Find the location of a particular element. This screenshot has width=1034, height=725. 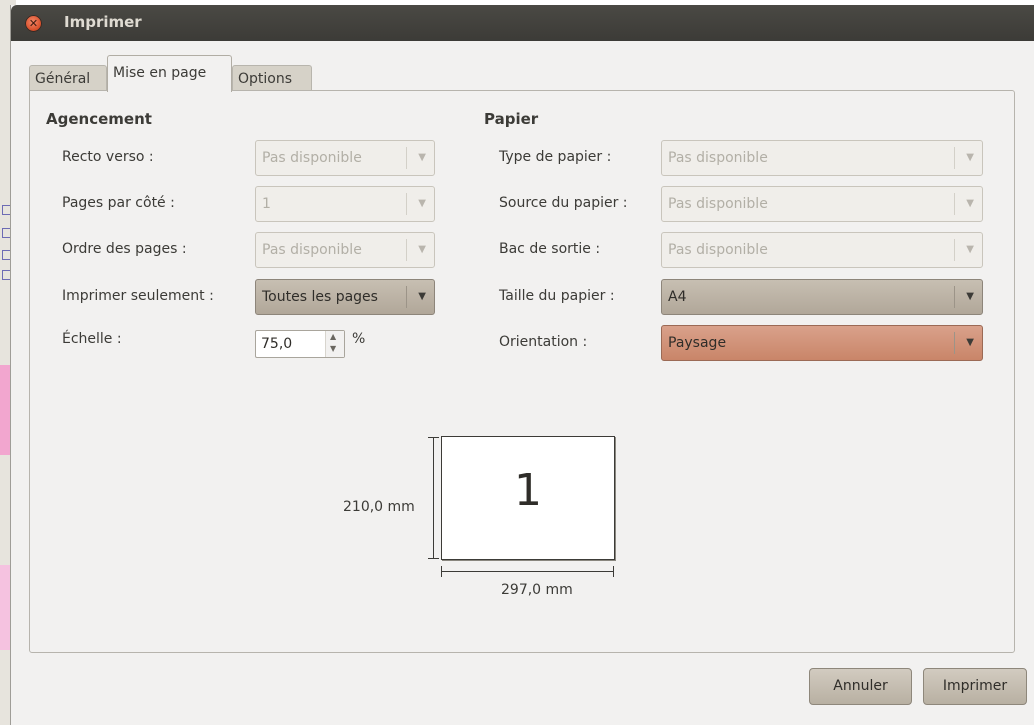

output-tray-select: Pas disponible ▼ is located at coordinates (822, 250).